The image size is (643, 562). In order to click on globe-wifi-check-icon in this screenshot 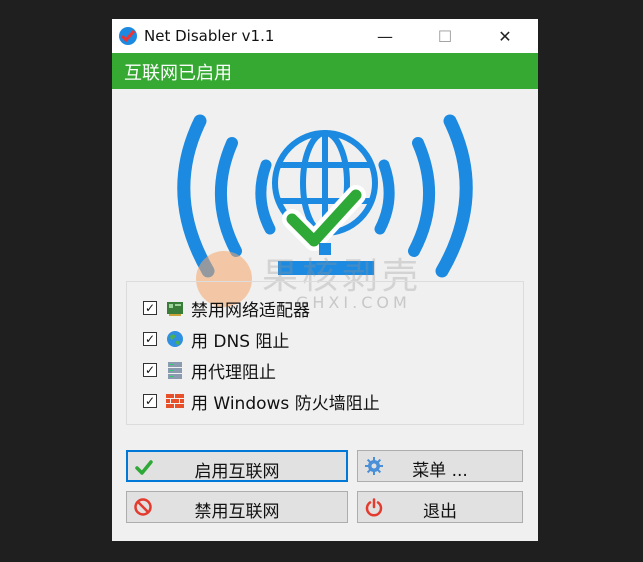, I will do `click(325, 196)`.